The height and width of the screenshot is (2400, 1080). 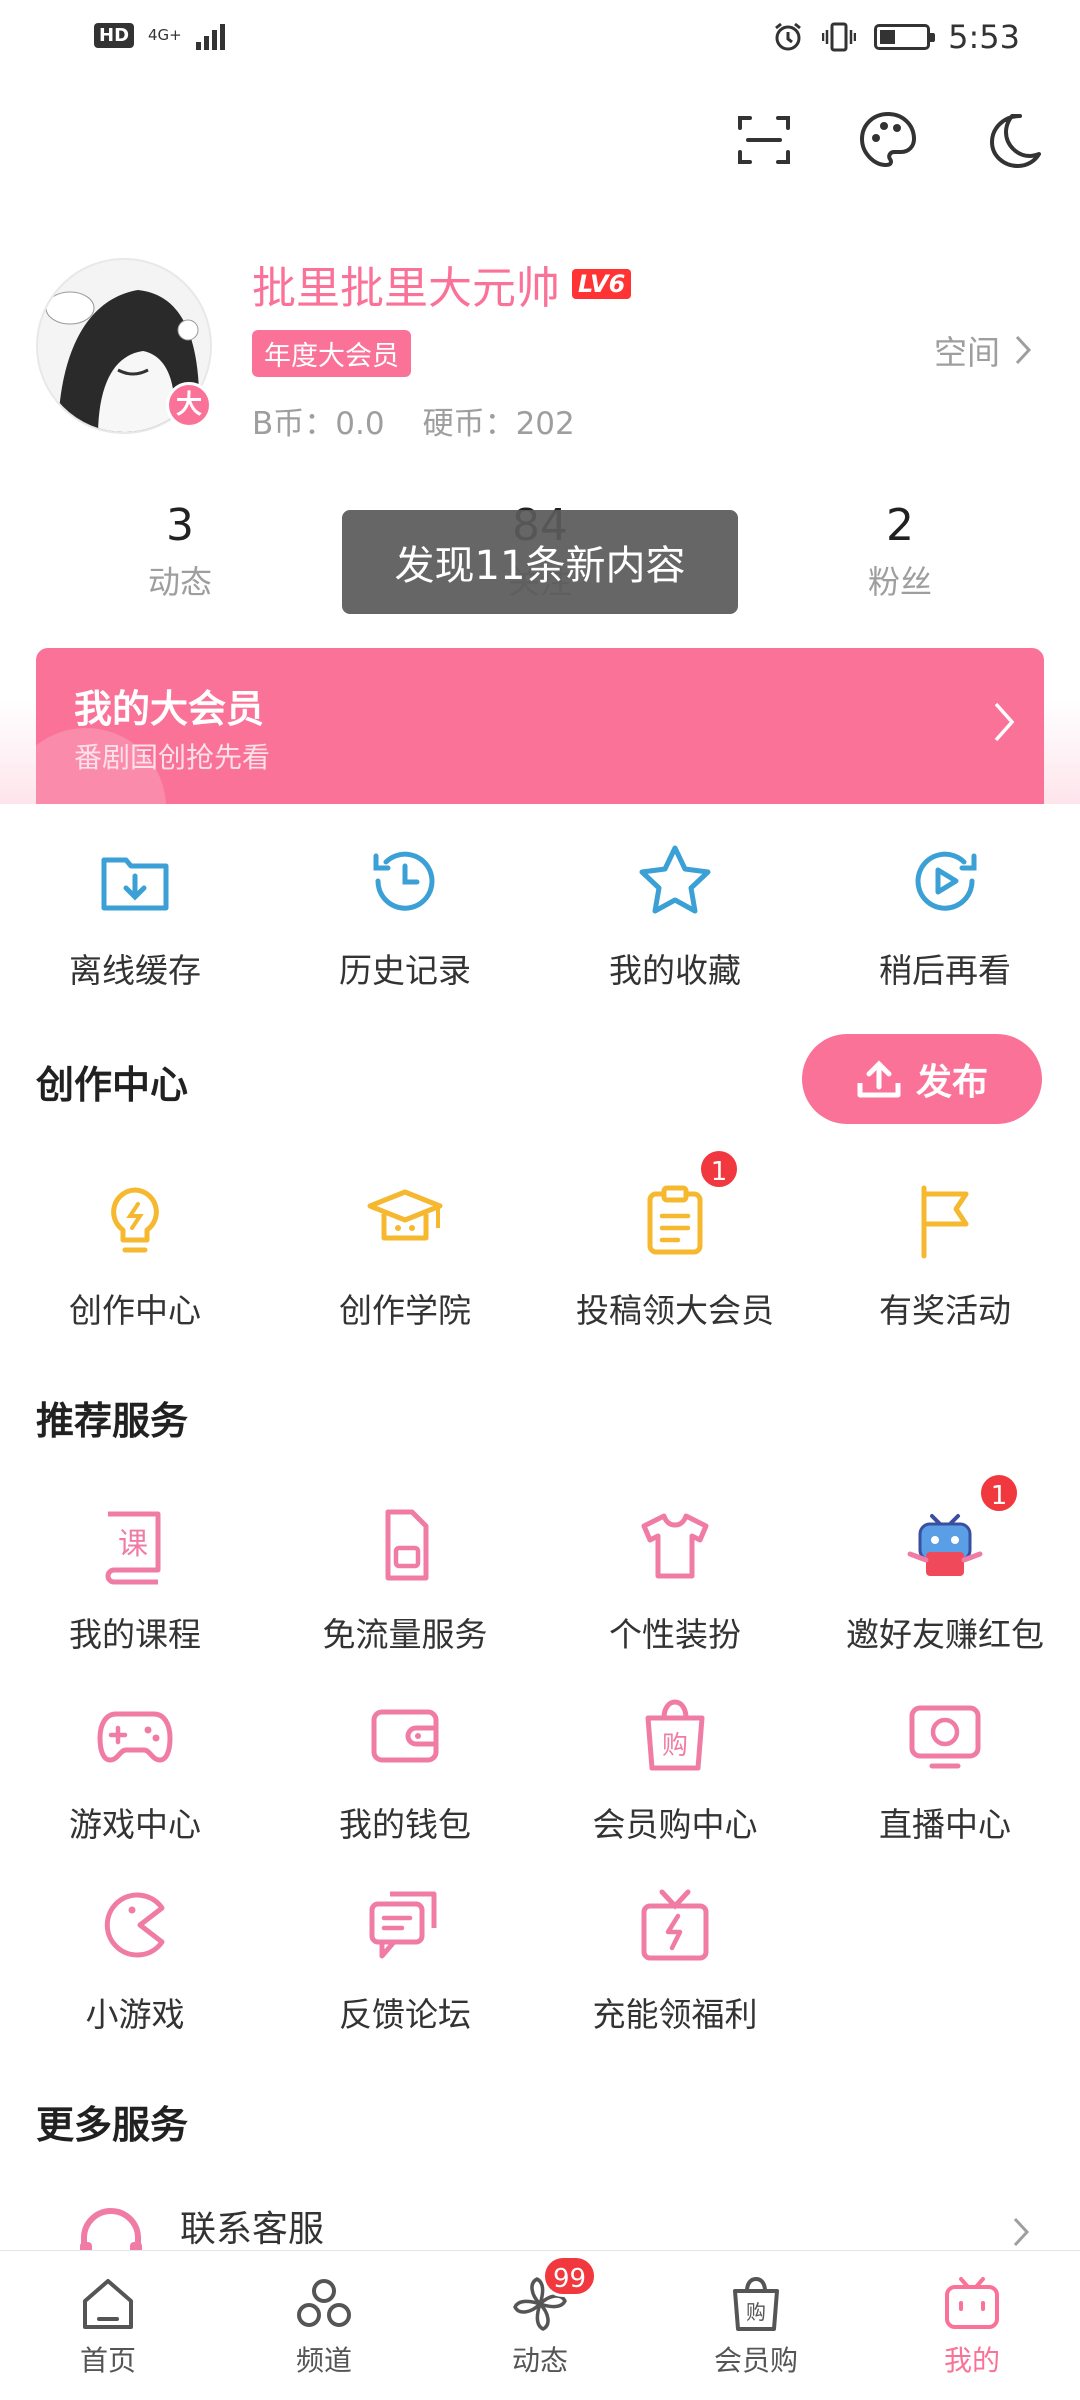 What do you see at coordinates (945, 1222) in the screenshot?
I see `flag-icon` at bounding box center [945, 1222].